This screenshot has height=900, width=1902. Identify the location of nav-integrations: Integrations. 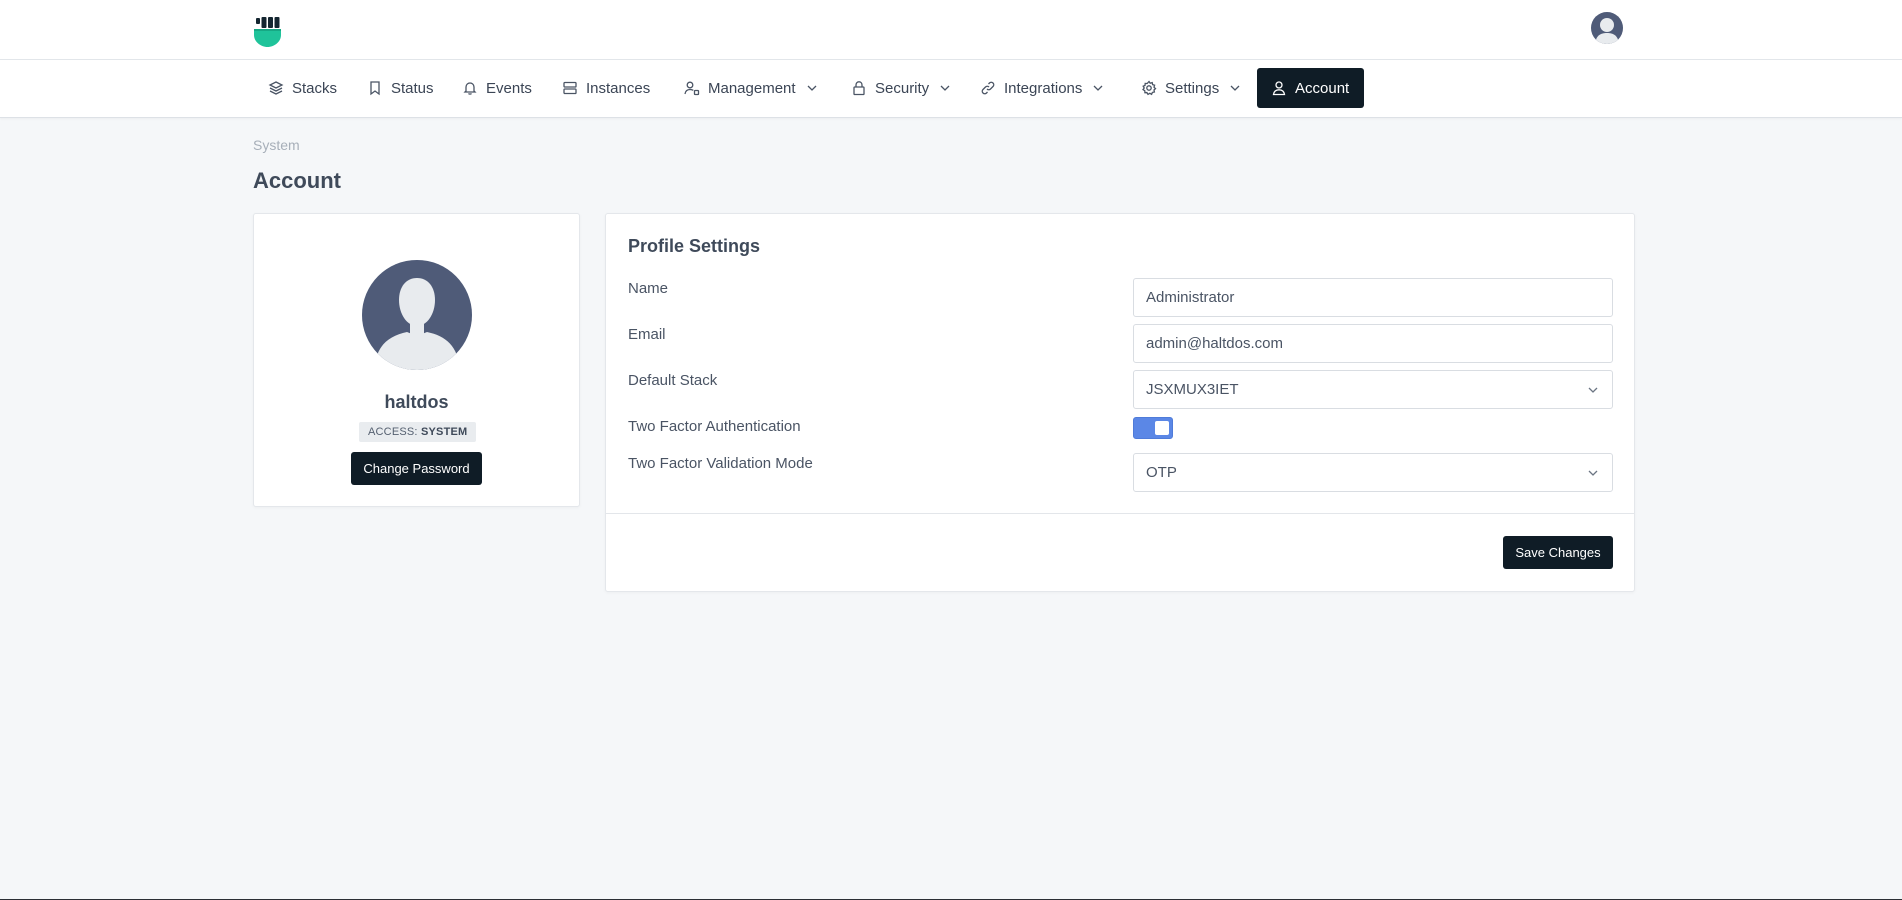
(1042, 88).